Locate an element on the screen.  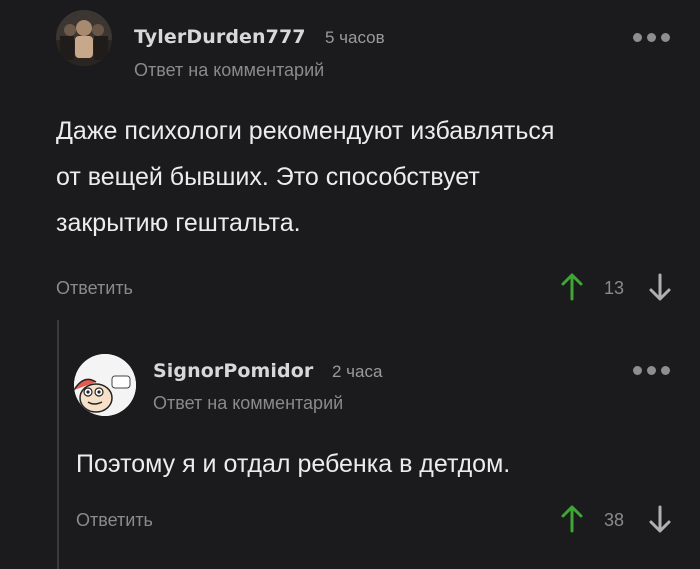
avatar-cartoon-icon is located at coordinates (105, 385).